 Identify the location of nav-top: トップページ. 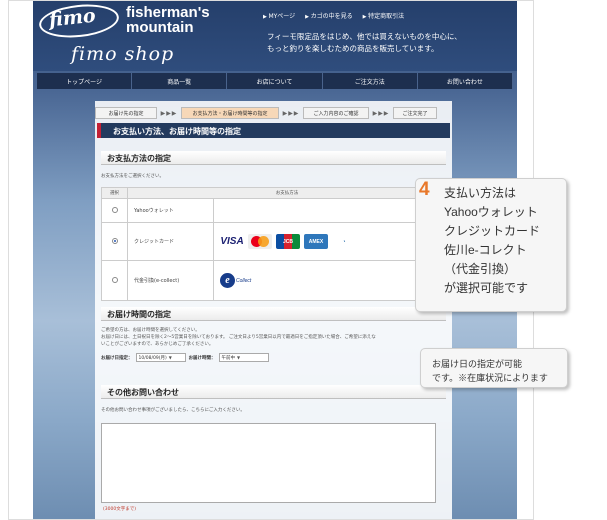
(85, 81).